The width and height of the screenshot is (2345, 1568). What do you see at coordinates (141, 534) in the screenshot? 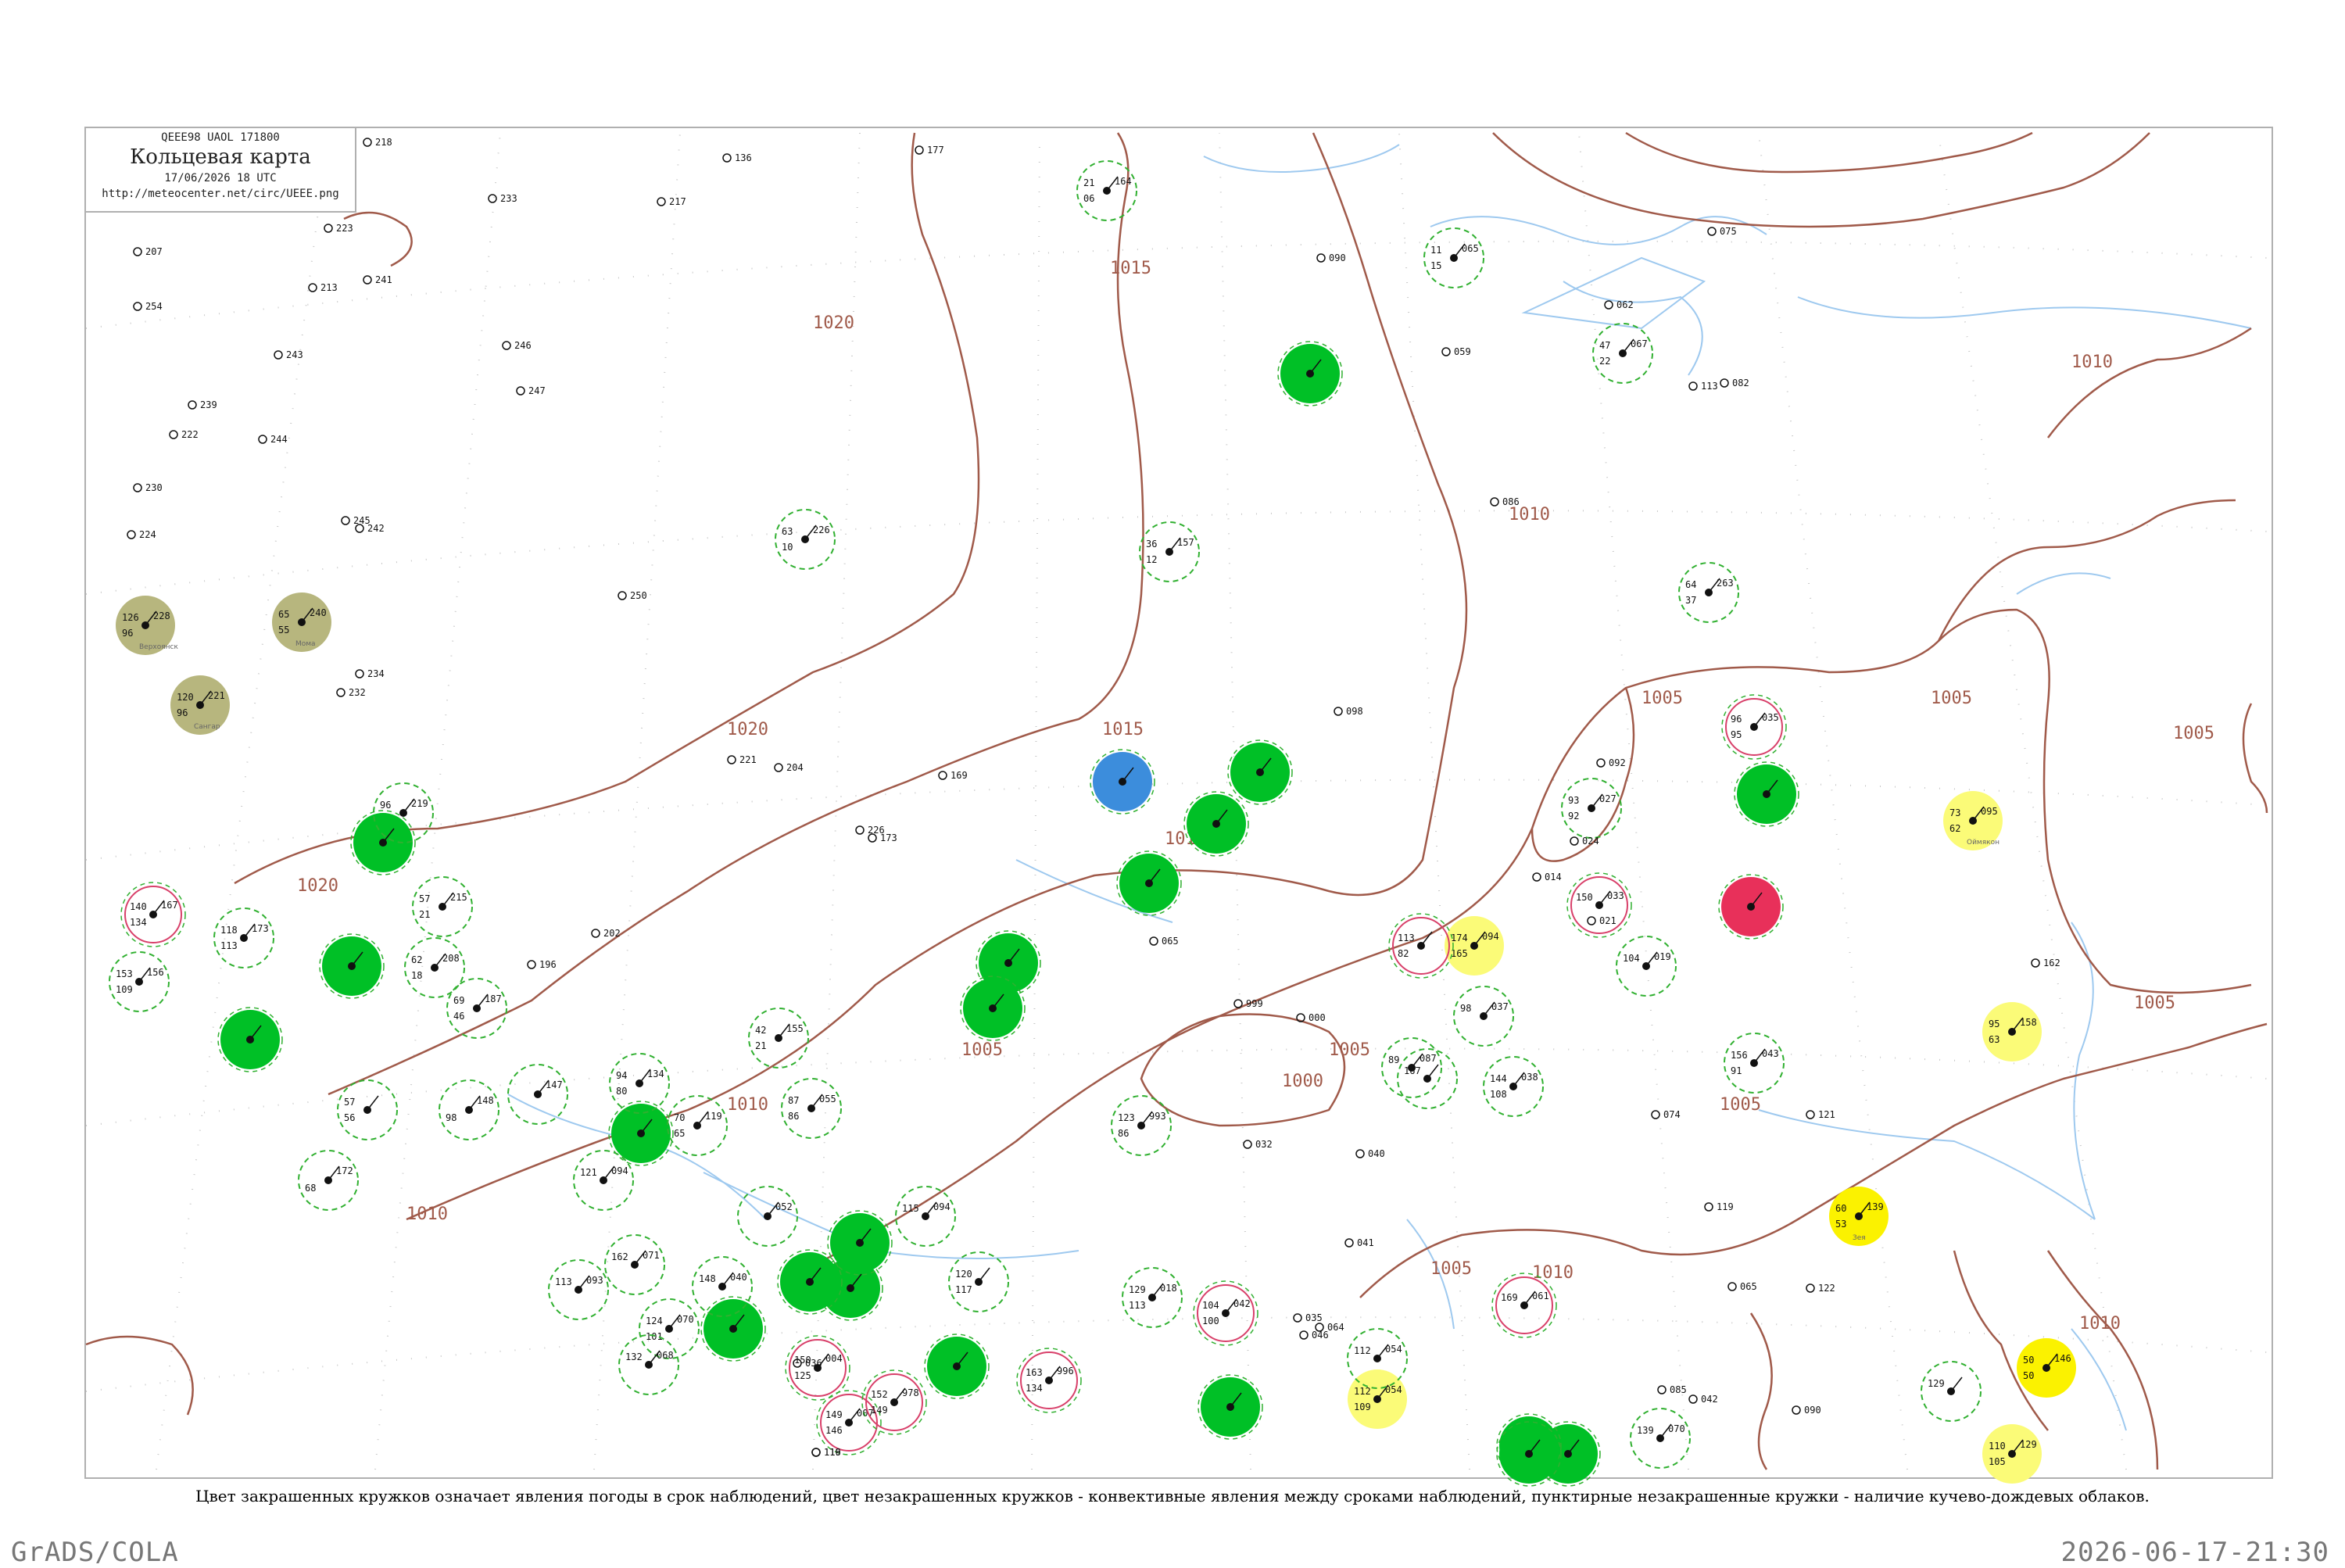
I see `station-plot: 224` at bounding box center [141, 534].